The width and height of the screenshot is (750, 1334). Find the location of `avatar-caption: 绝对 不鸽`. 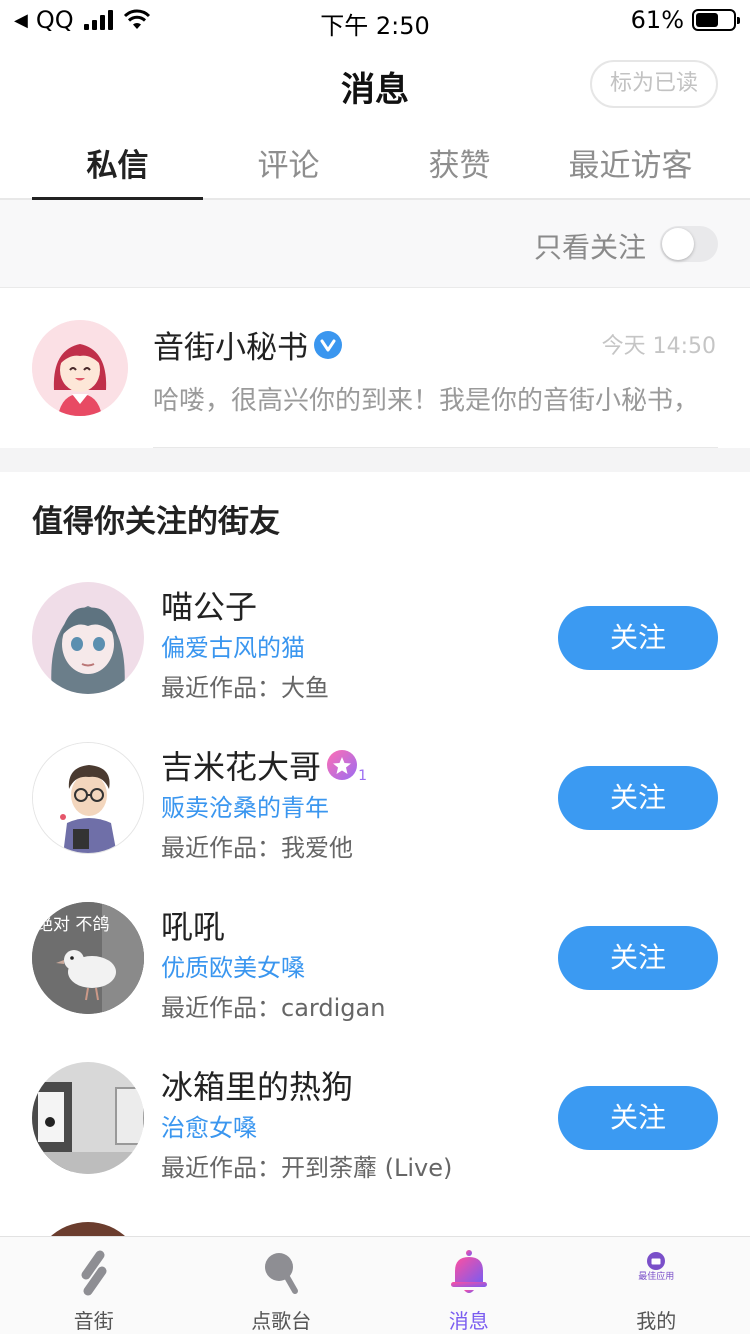

avatar-caption: 绝对 不鸽 is located at coordinates (73, 925).